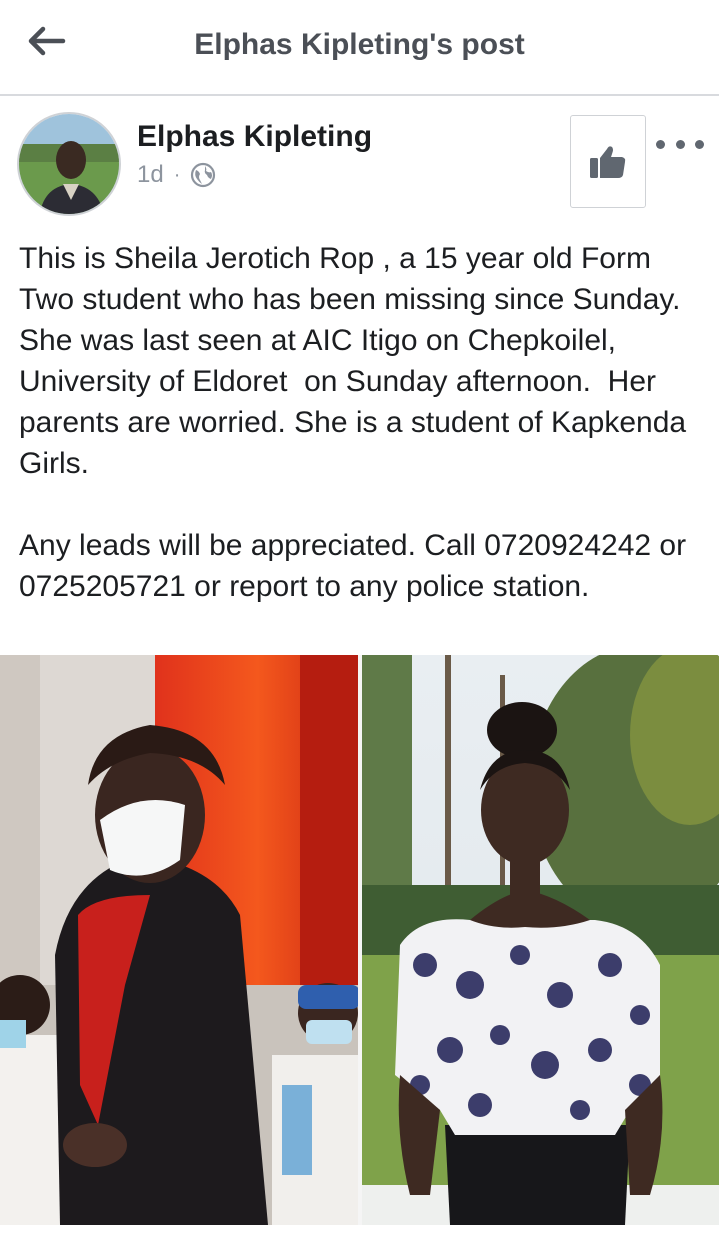 Image resolution: width=719 pixels, height=1238 pixels. What do you see at coordinates (359, 44) in the screenshot?
I see `page-title: Elphas Kipleting's post` at bounding box center [359, 44].